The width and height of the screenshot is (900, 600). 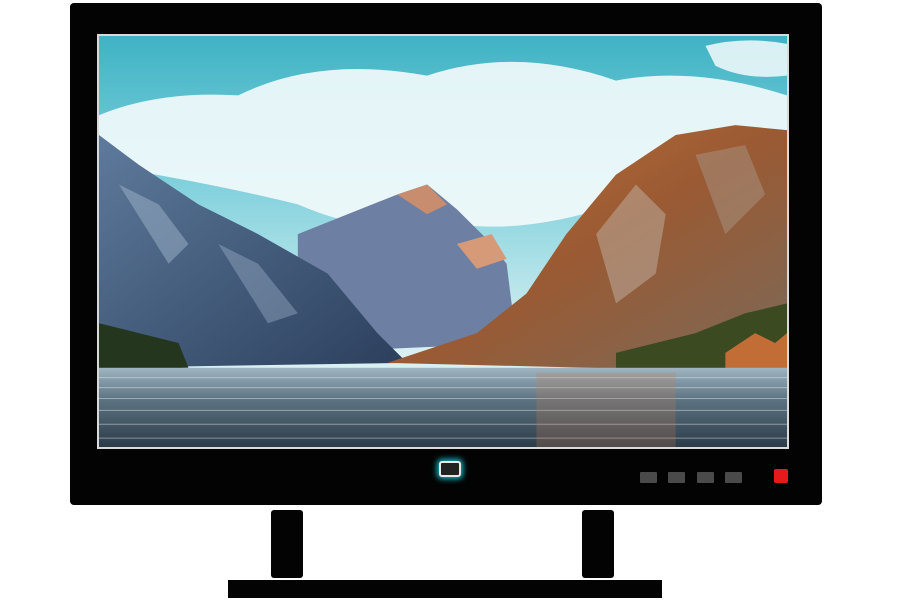 I want to click on stand-base, so click(x=445, y=589).